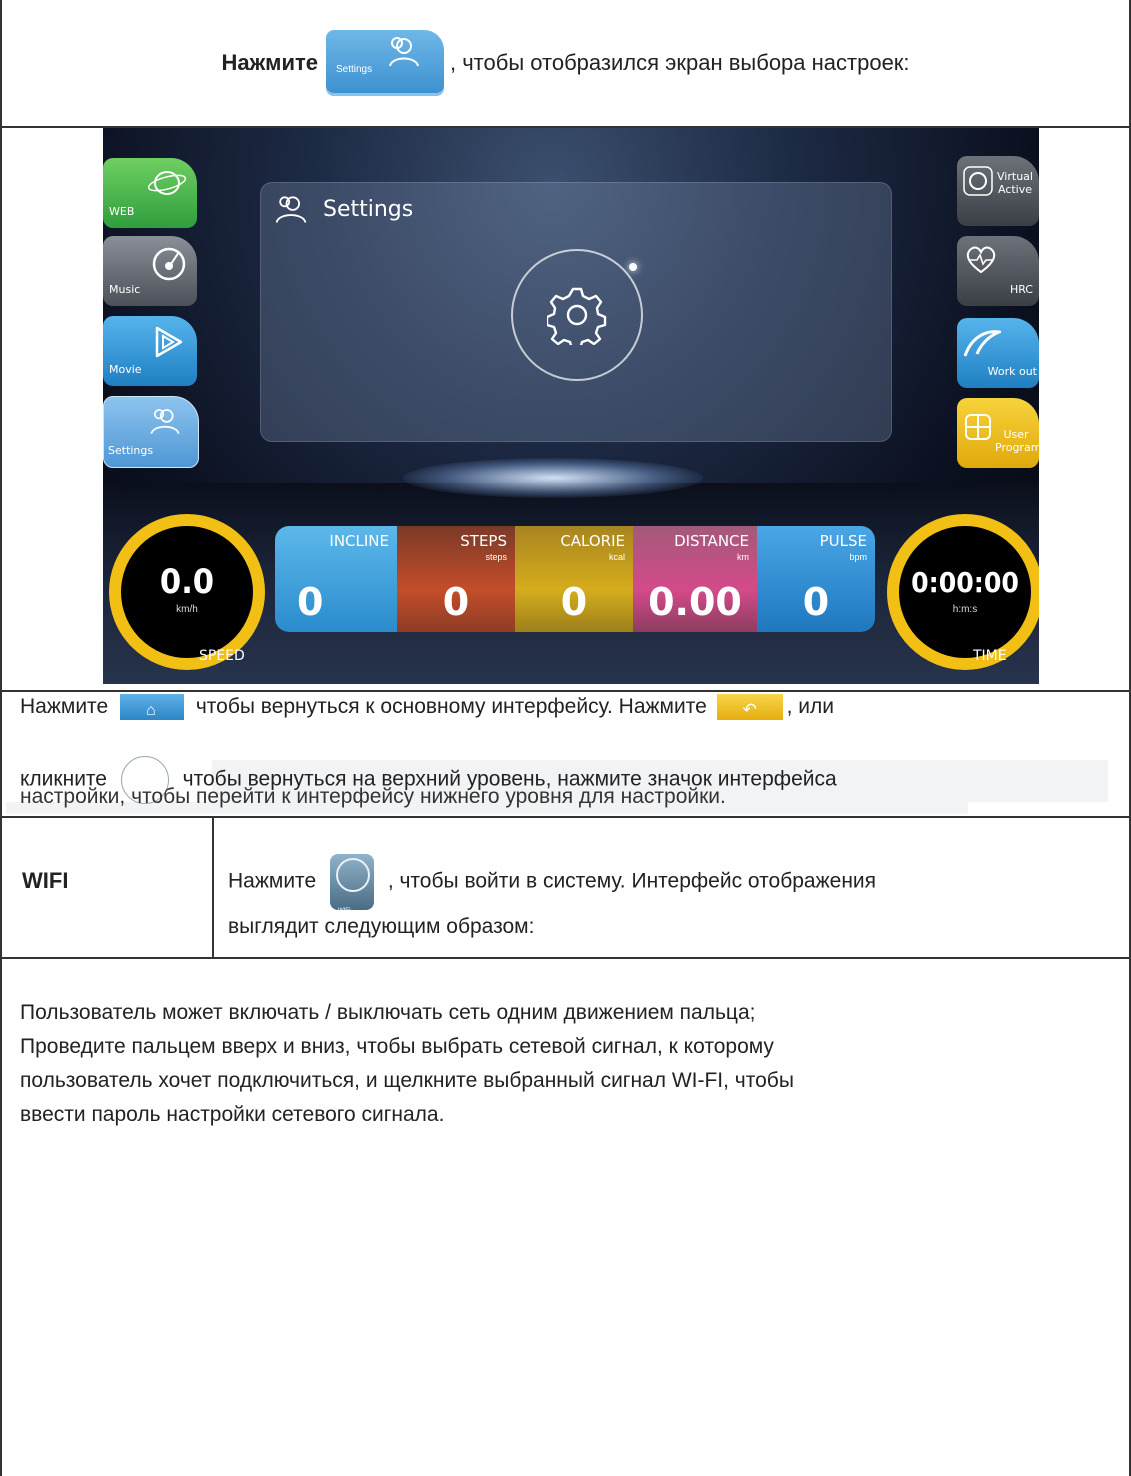 This screenshot has width=1131, height=1476. What do you see at coordinates (496, 557) in the screenshot?
I see `steps-unit: steps` at bounding box center [496, 557].